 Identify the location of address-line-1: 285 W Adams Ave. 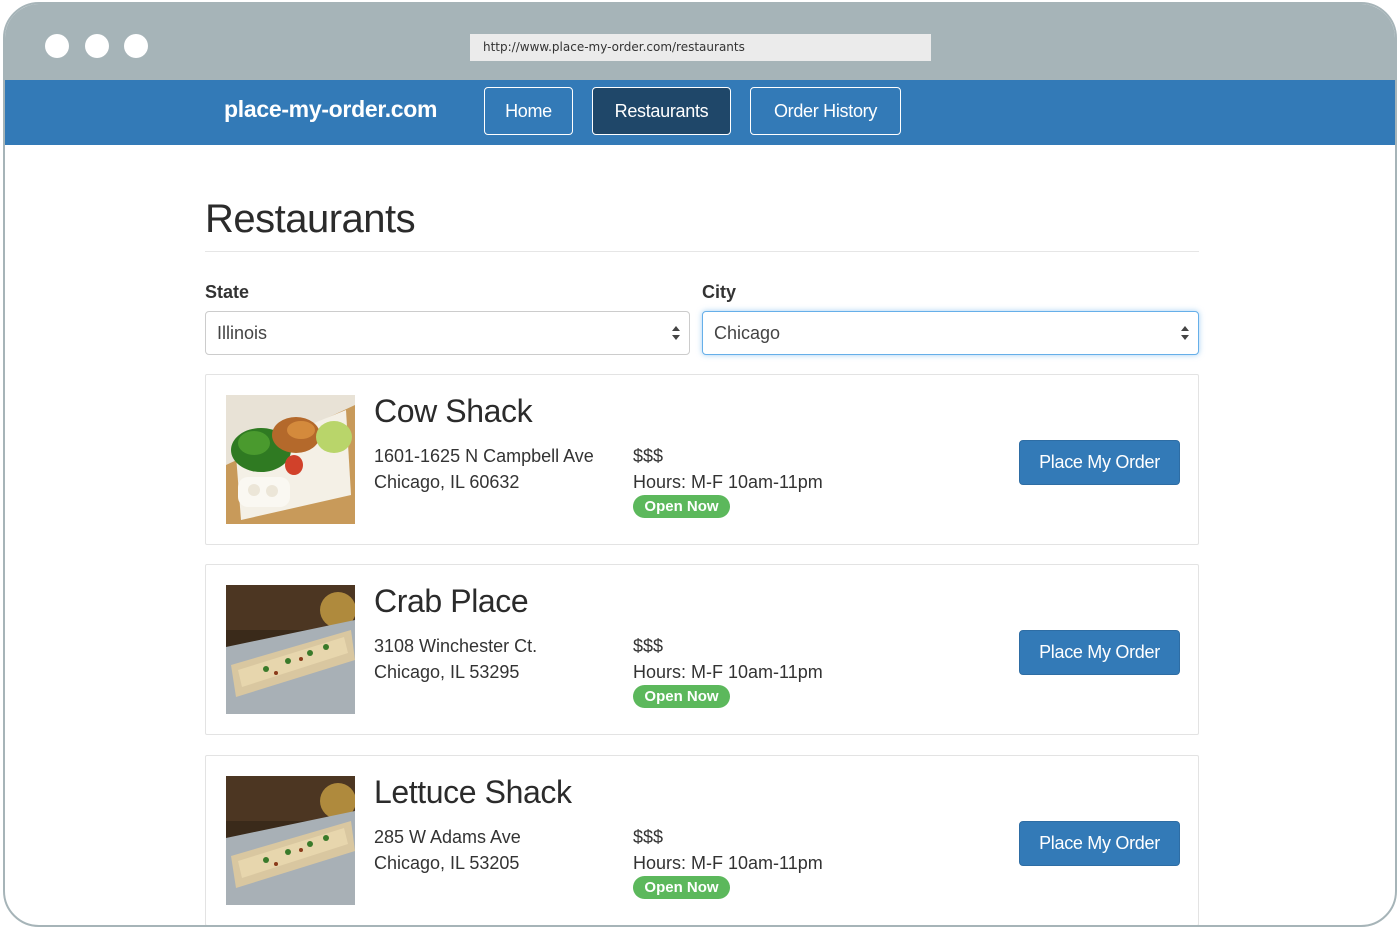
(447, 837).